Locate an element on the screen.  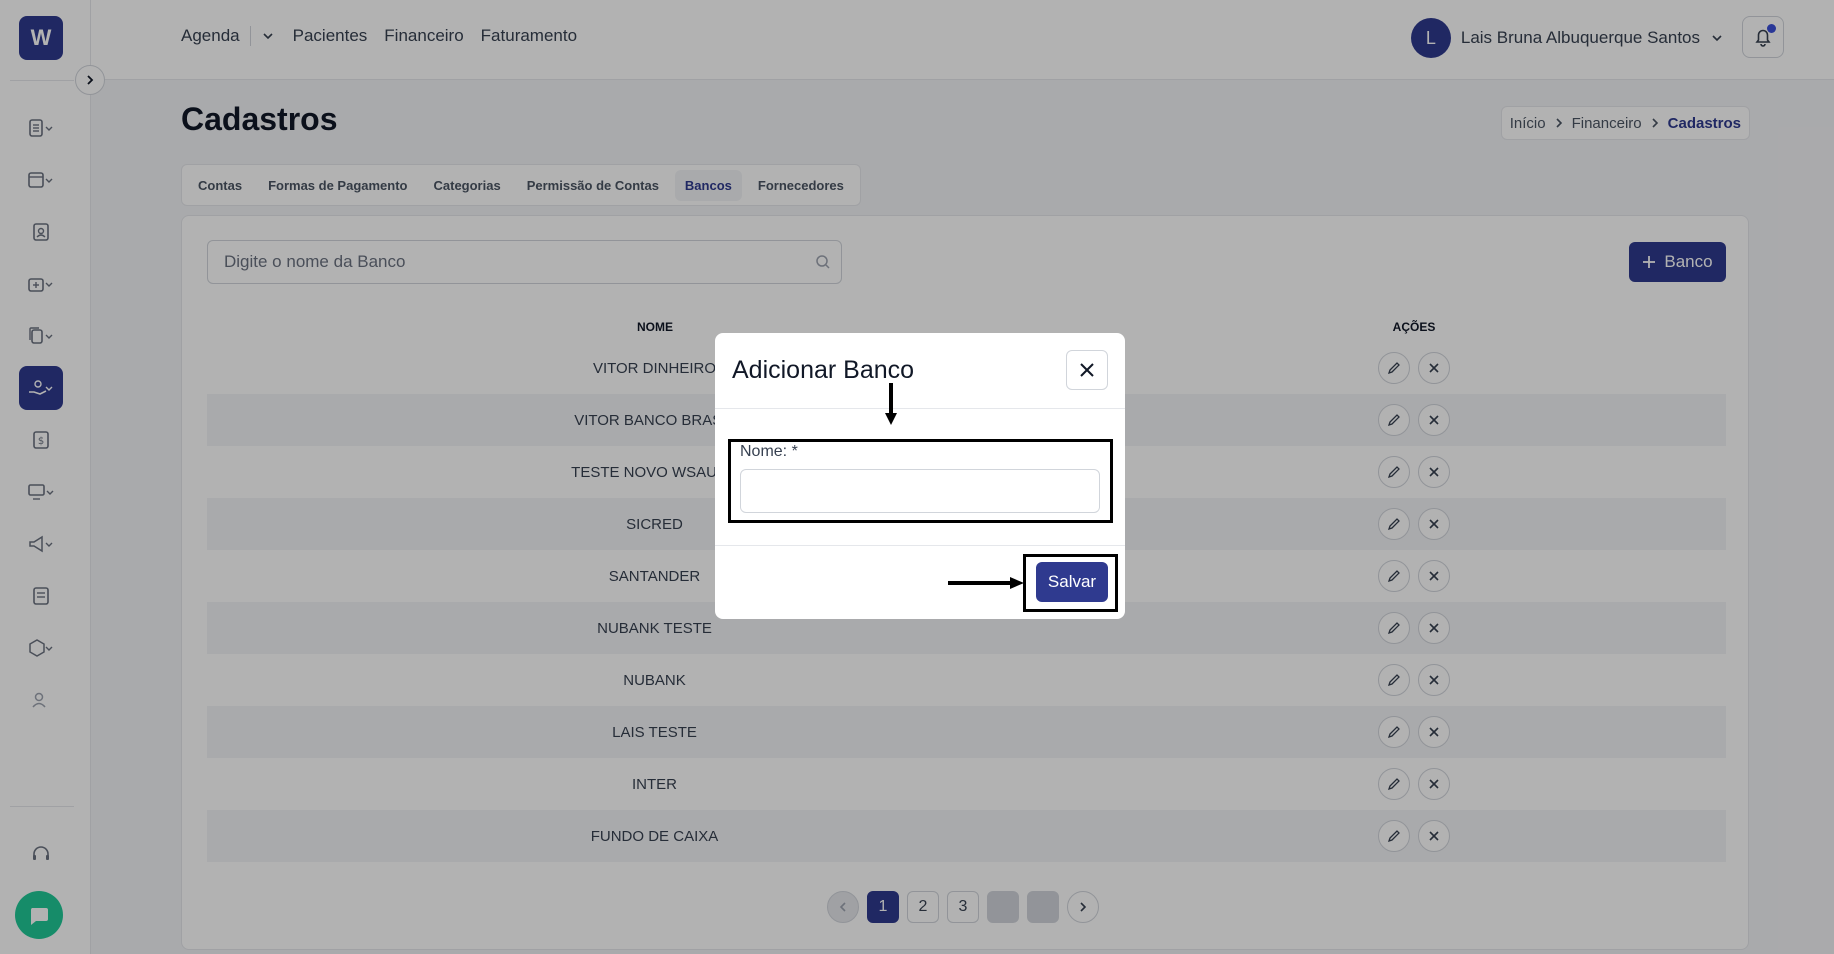
add-bank-modal: Adicionar Banco Nome: * Salvar is located at coordinates (920, 476).